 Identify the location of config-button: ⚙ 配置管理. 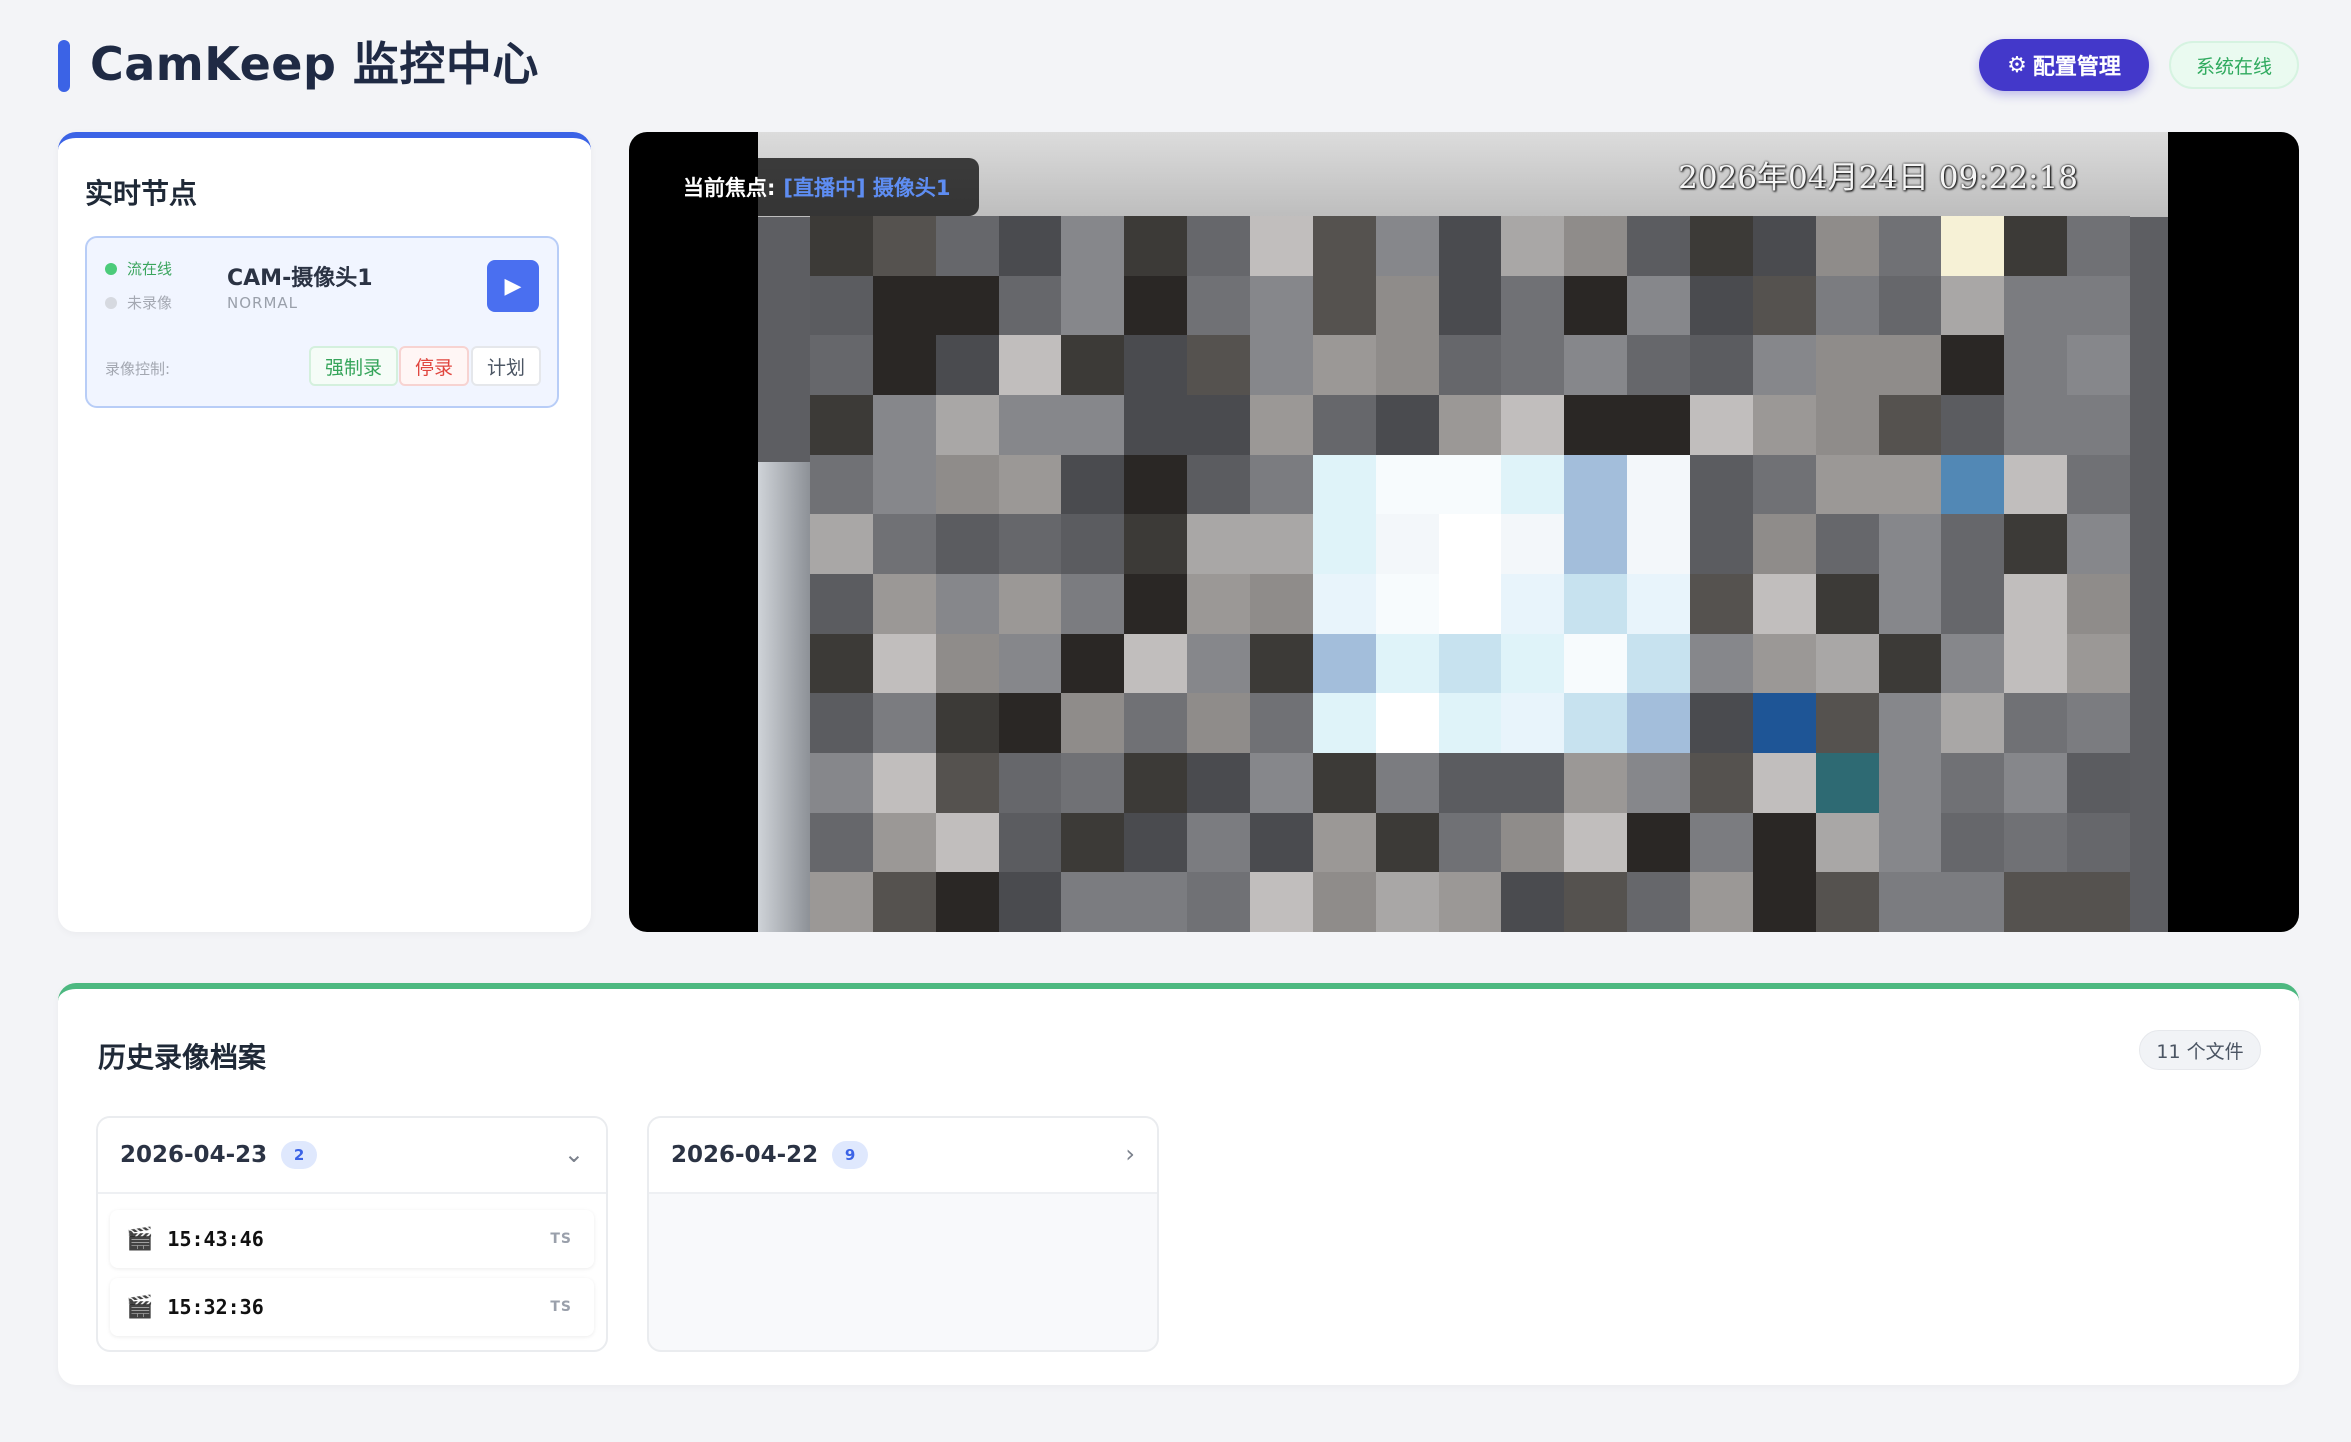
(2064, 65).